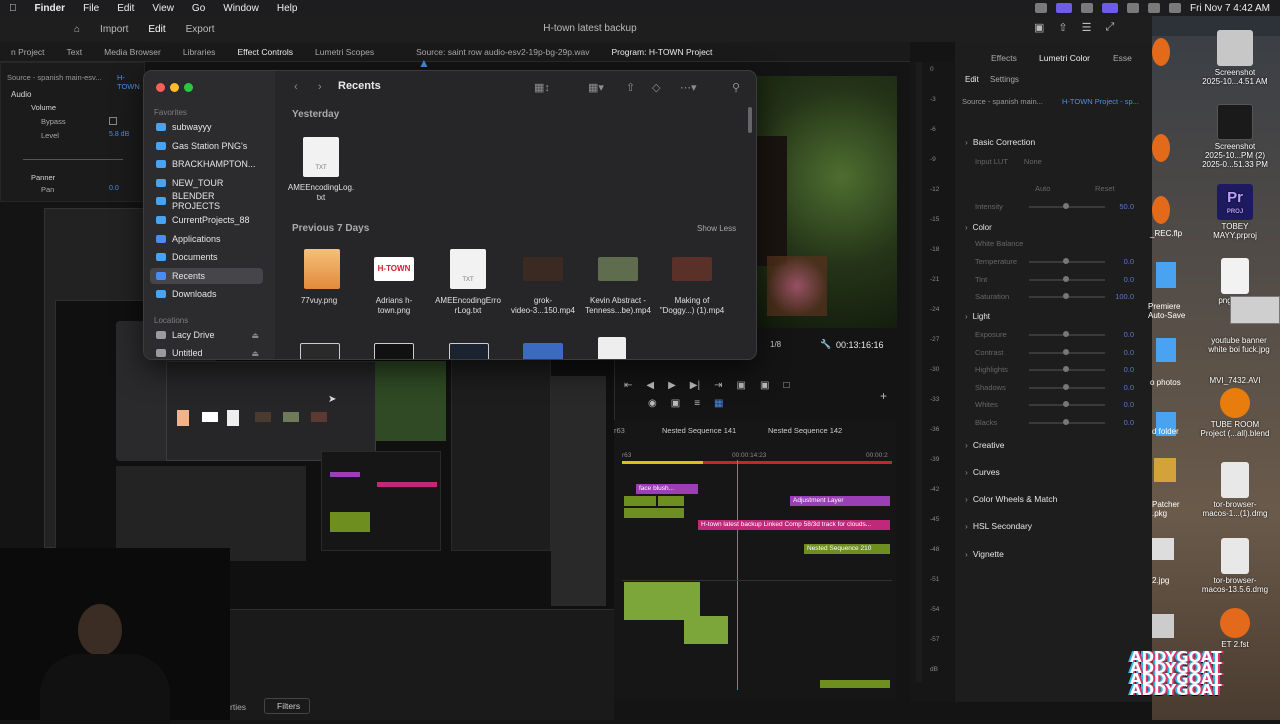  Describe the element at coordinates (1122, 58) in the screenshot. I see `tab-essential: Esse` at that location.